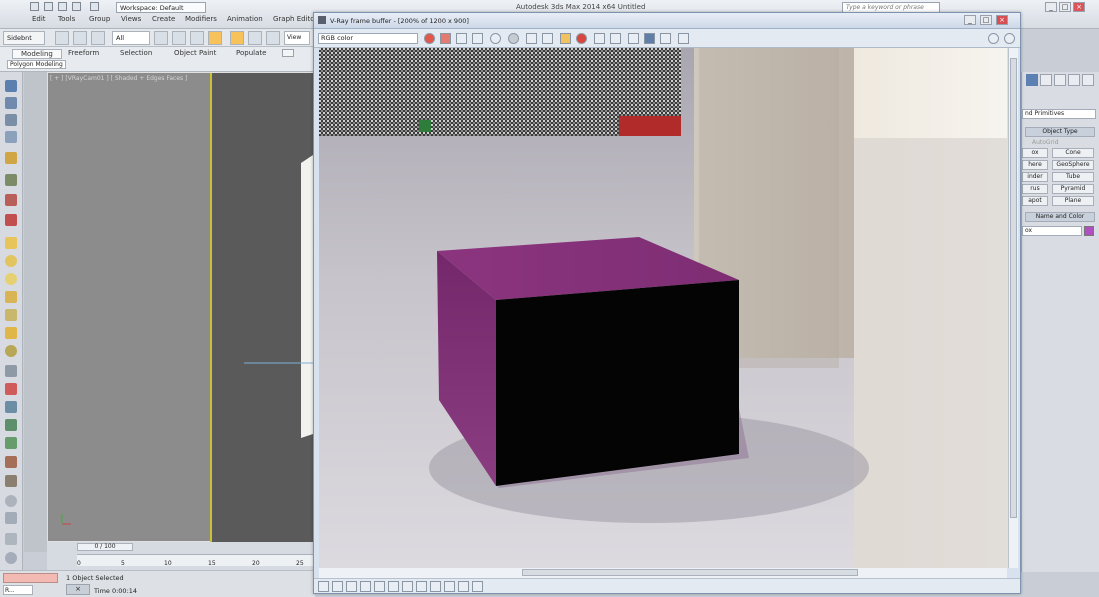  Describe the element at coordinates (1032, 80) in the screenshot. I see `create-tab-icon` at that location.